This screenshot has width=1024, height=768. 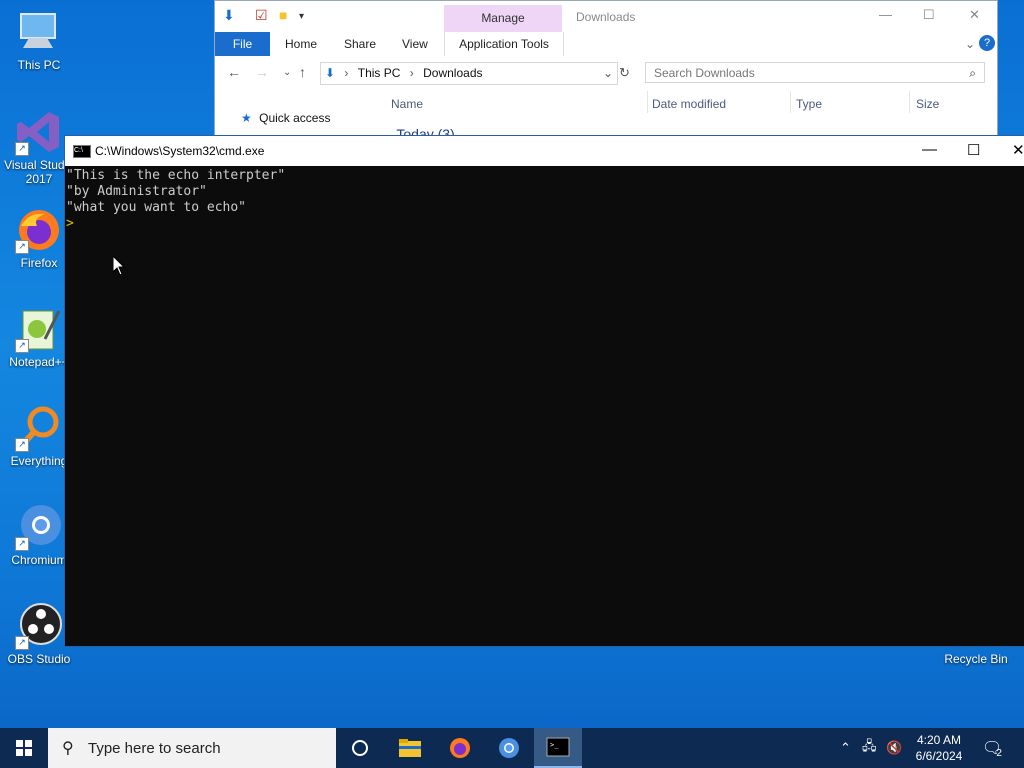 What do you see at coordinates (39, 527) in the screenshot?
I see `chromium-icon: ↗` at bounding box center [39, 527].